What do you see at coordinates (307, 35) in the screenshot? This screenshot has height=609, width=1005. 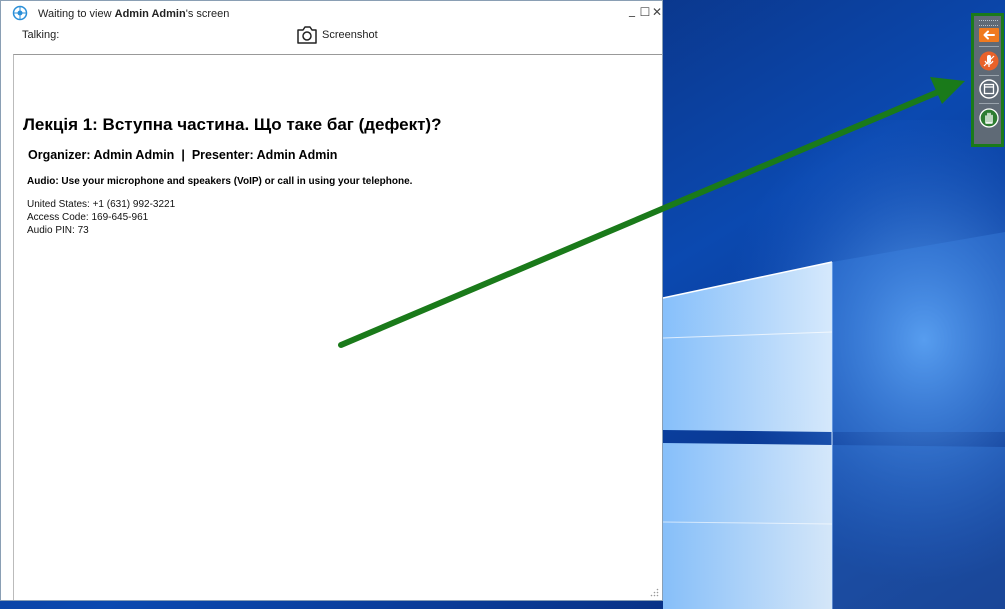 I see `camera-icon` at bounding box center [307, 35].